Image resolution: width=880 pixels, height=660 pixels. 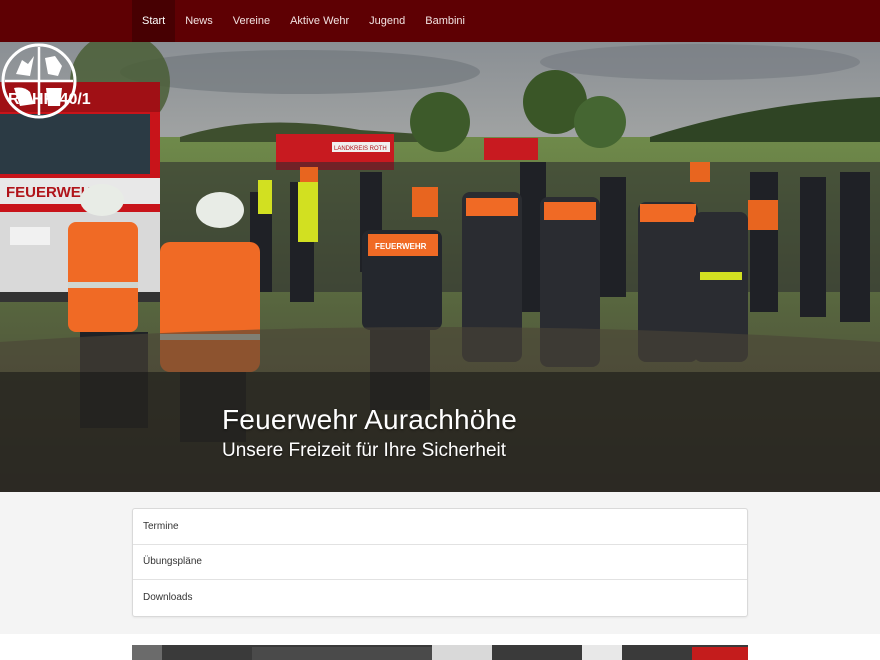 I want to click on quick-links-list: Termine Übungspläne Downloads, so click(x=440, y=562).